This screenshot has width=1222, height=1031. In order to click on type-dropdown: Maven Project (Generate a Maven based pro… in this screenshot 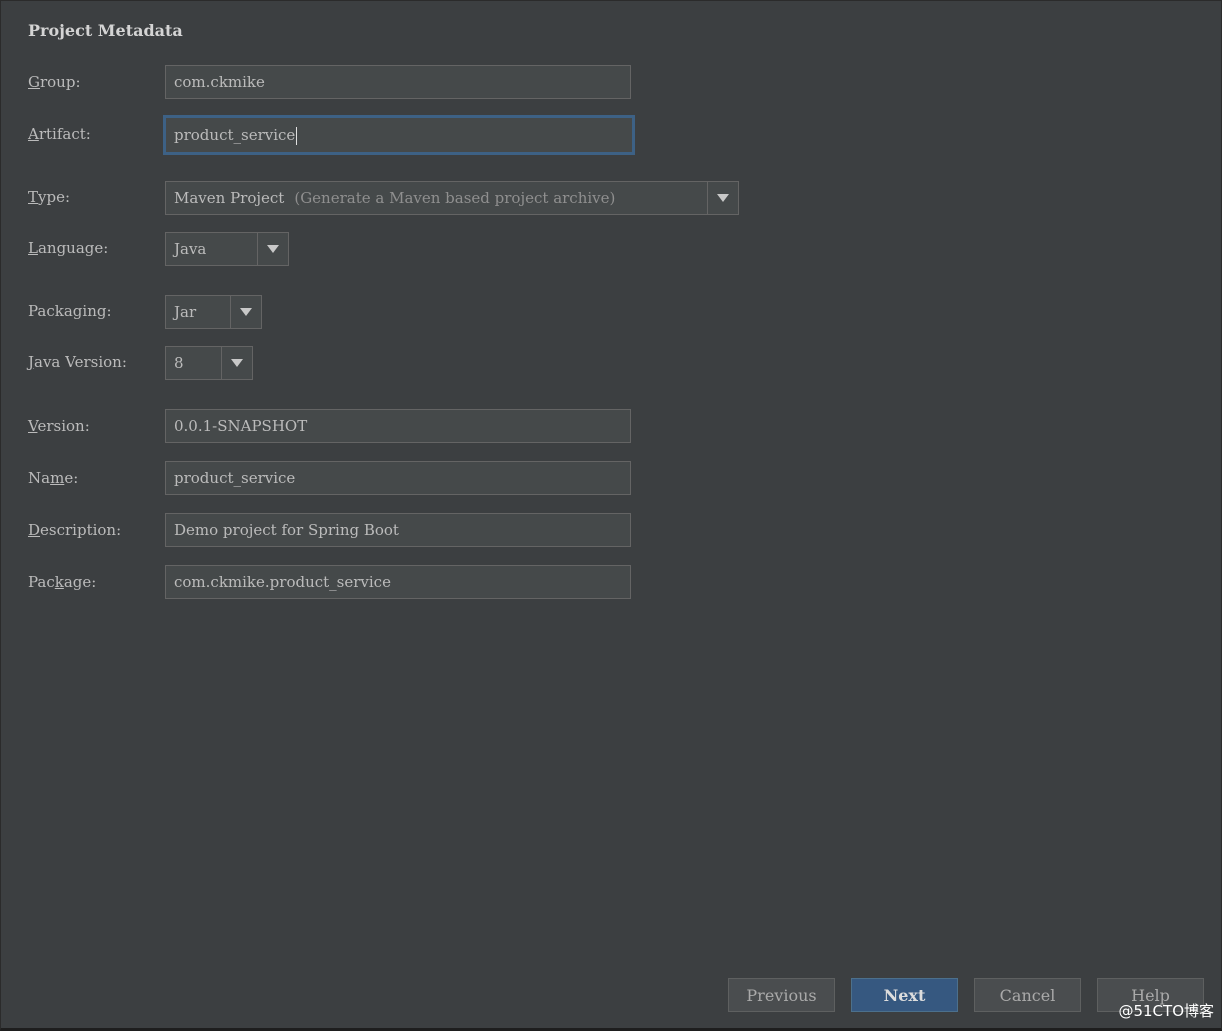, I will do `click(452, 198)`.